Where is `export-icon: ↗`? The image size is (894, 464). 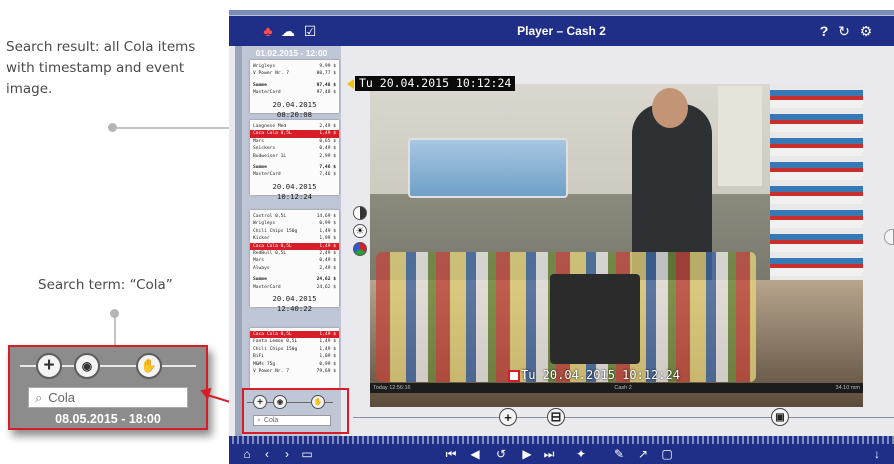 export-icon: ↗ is located at coordinates (643, 454).